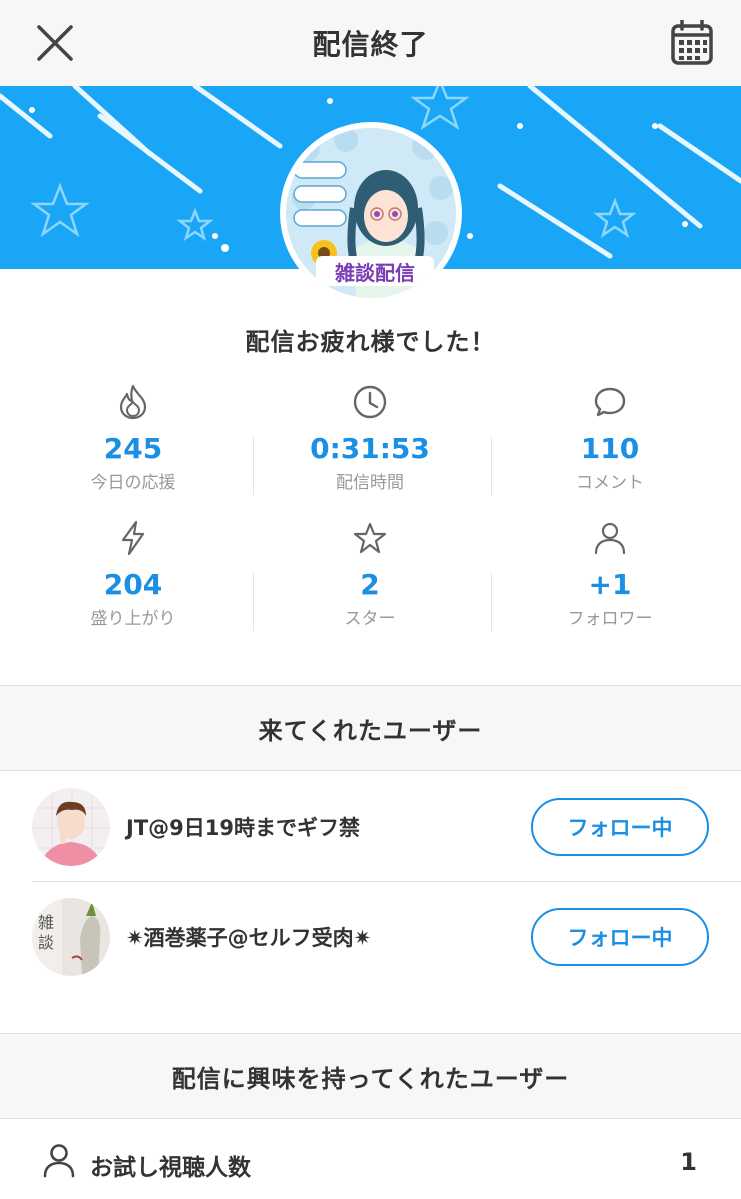 The width and height of the screenshot is (741, 1199). I want to click on list-item: 雑 談 ✷酒巻薬子@セルフ受肉✷ フォロー中, so click(370, 937).